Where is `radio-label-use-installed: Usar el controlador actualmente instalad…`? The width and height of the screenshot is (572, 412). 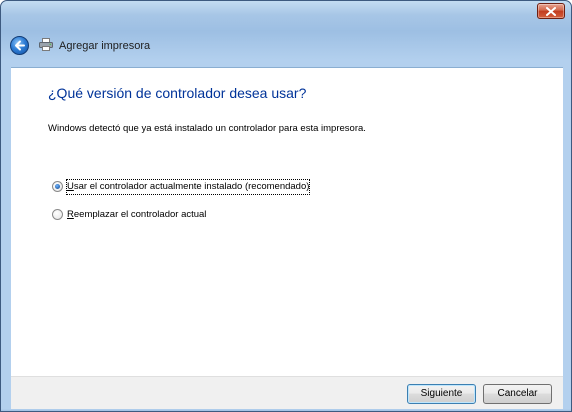 radio-label-use-installed: Usar el controlador actualmente instalad… is located at coordinates (188, 187).